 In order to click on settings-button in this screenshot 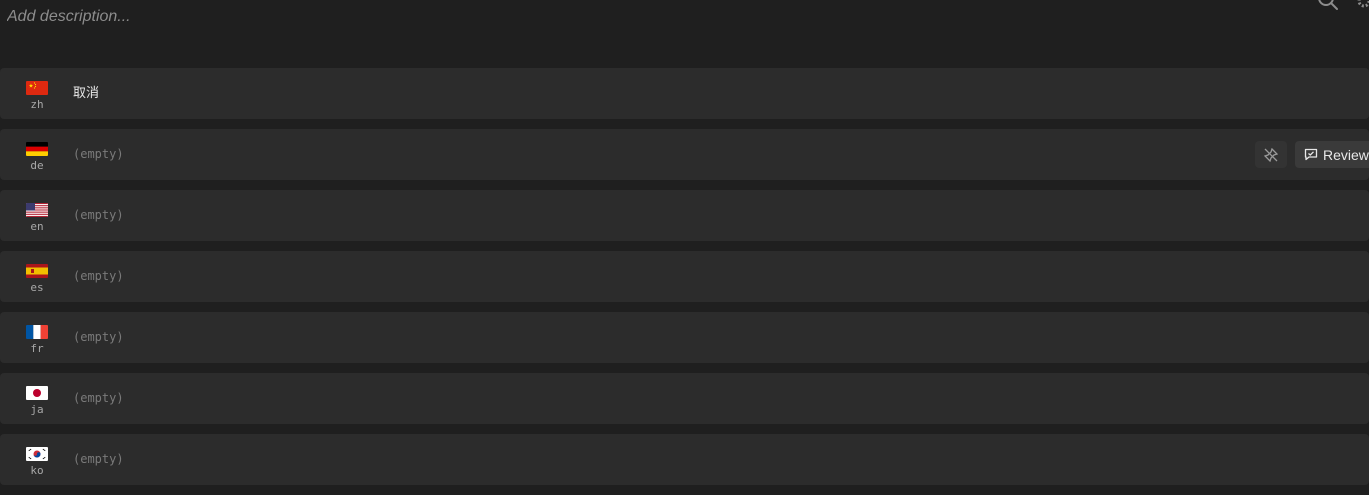, I will do `click(1363, 4)`.